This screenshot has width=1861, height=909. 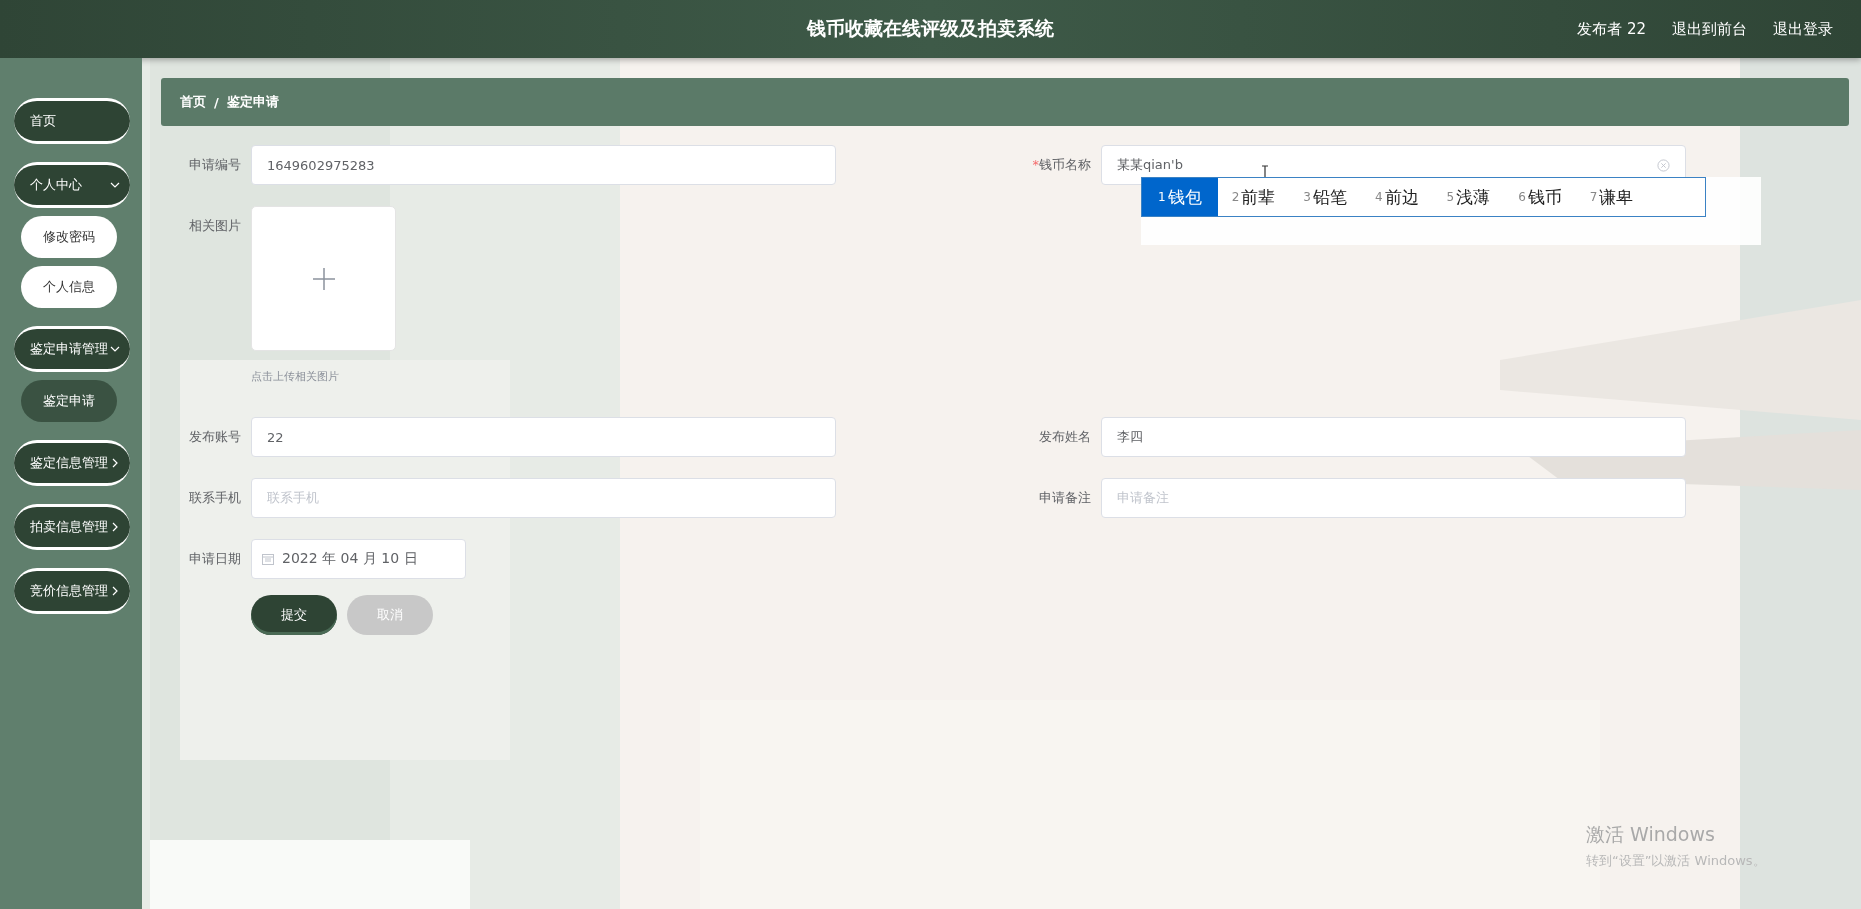 I want to click on header-link: 退出到前台, so click(x=1709, y=29).